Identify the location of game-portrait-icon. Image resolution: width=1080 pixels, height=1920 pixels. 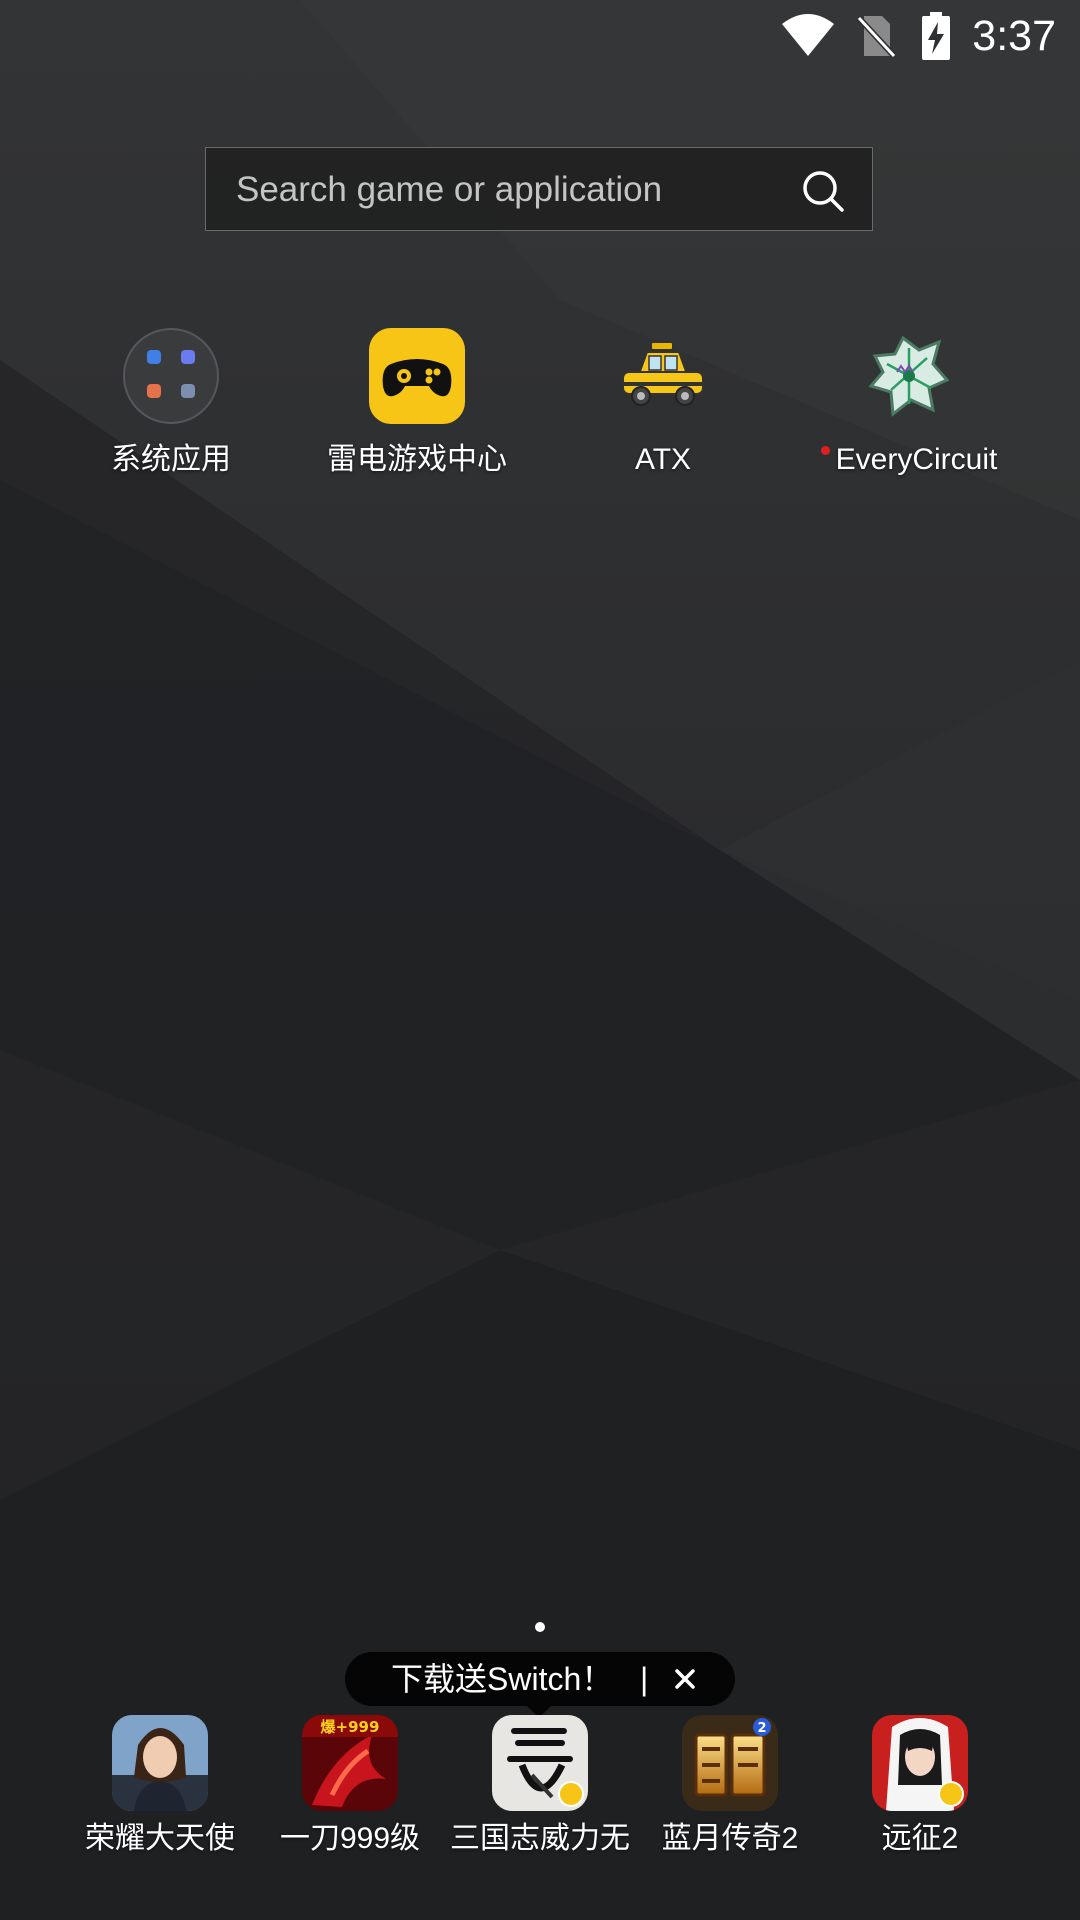
(160, 1763).